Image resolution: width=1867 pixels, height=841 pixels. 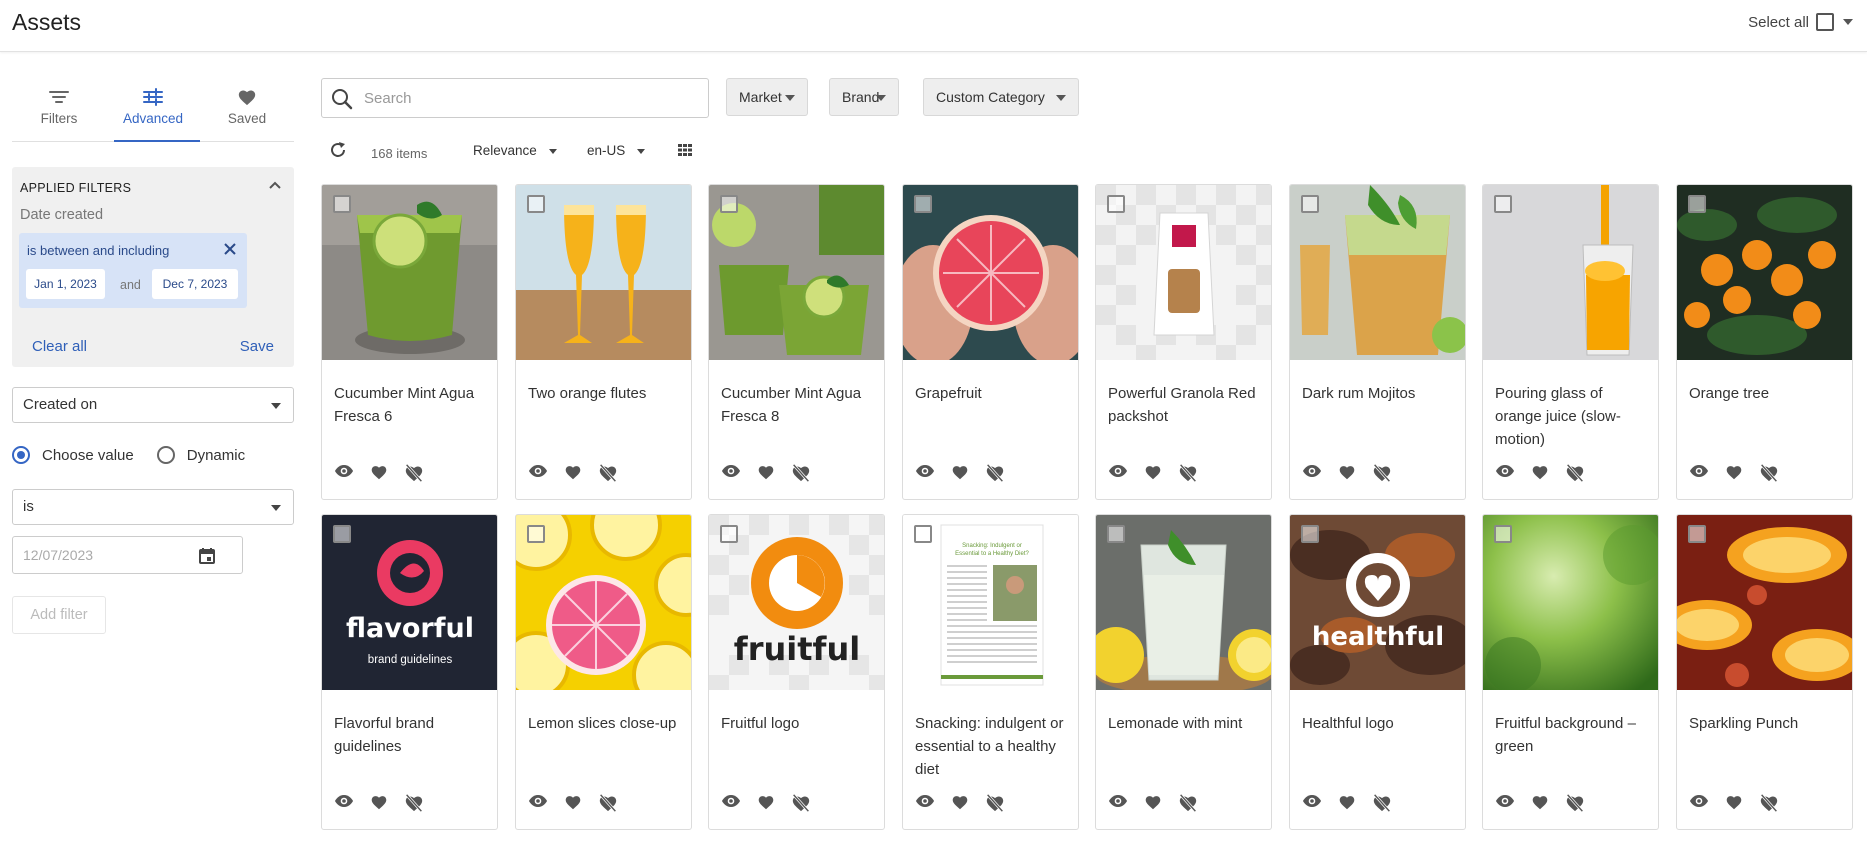 What do you see at coordinates (59, 346) in the screenshot?
I see `clear-all-link: Clear all` at bounding box center [59, 346].